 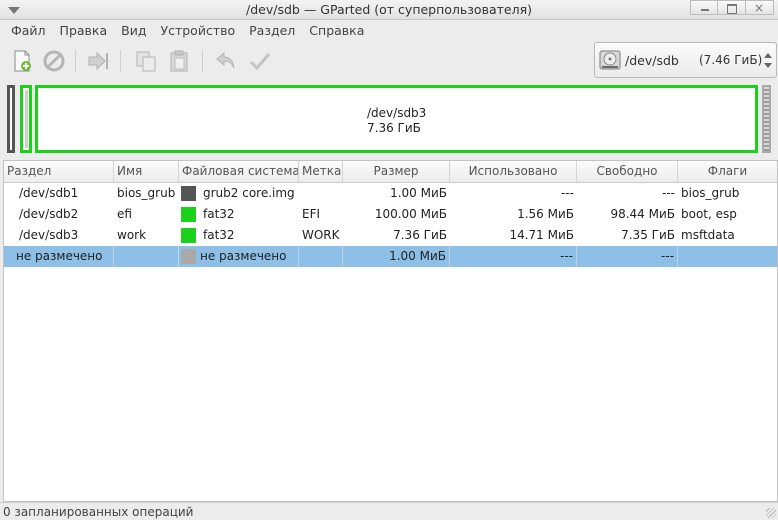 I want to click on undo-button, so click(x=226, y=61).